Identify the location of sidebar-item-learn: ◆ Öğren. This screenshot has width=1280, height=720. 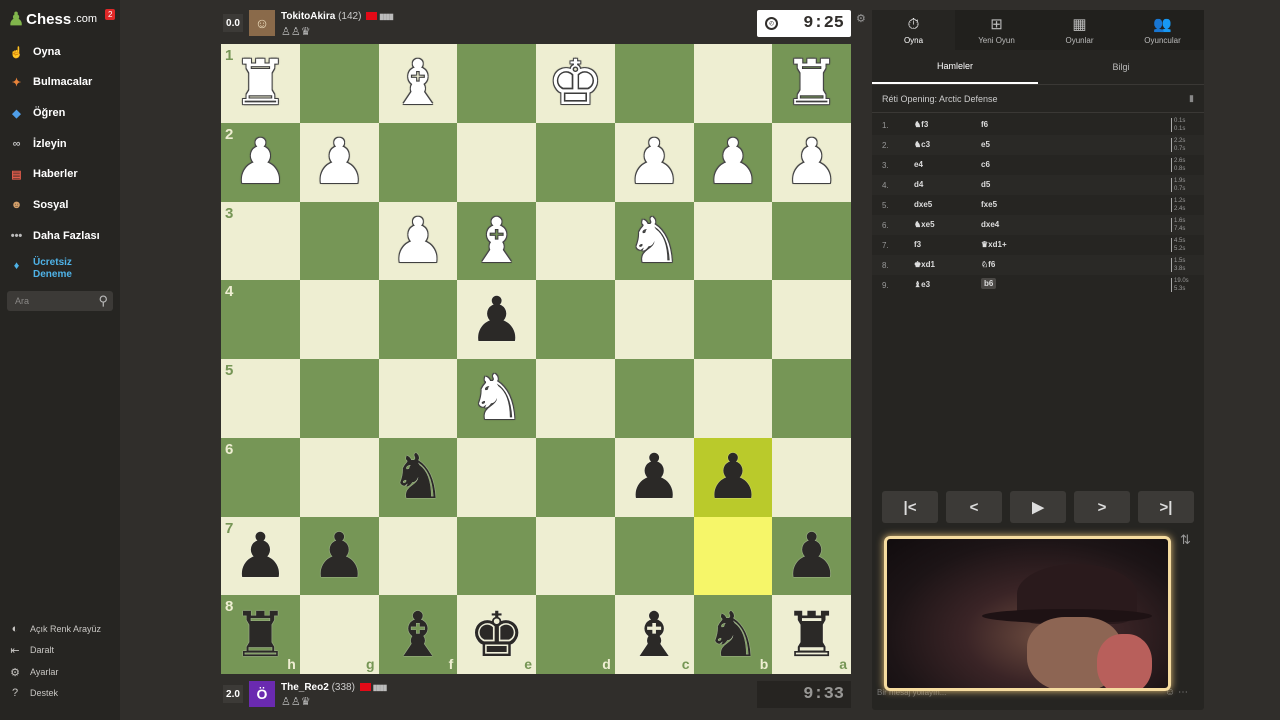
(36, 113).